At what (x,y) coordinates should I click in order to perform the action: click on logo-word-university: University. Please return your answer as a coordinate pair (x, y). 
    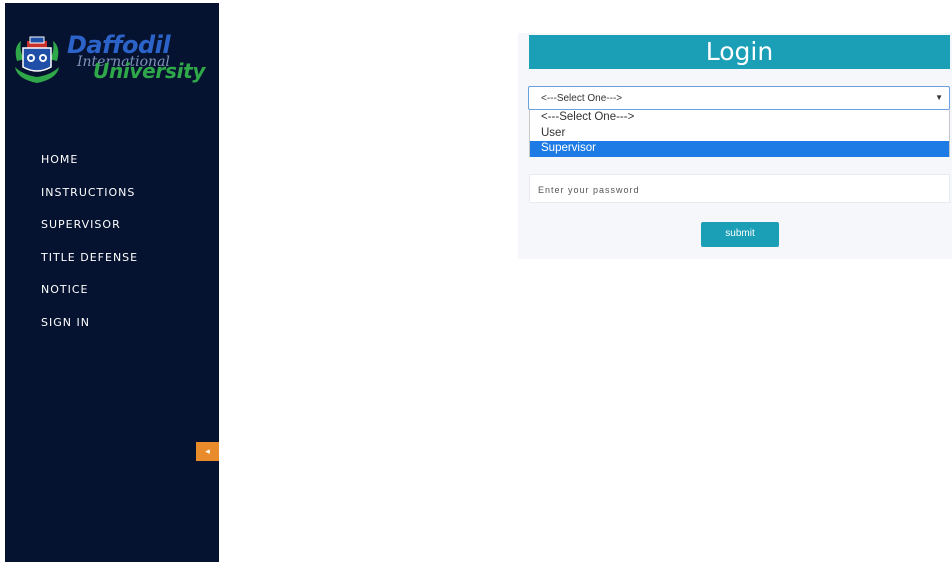
    Looking at the image, I should click on (149, 71).